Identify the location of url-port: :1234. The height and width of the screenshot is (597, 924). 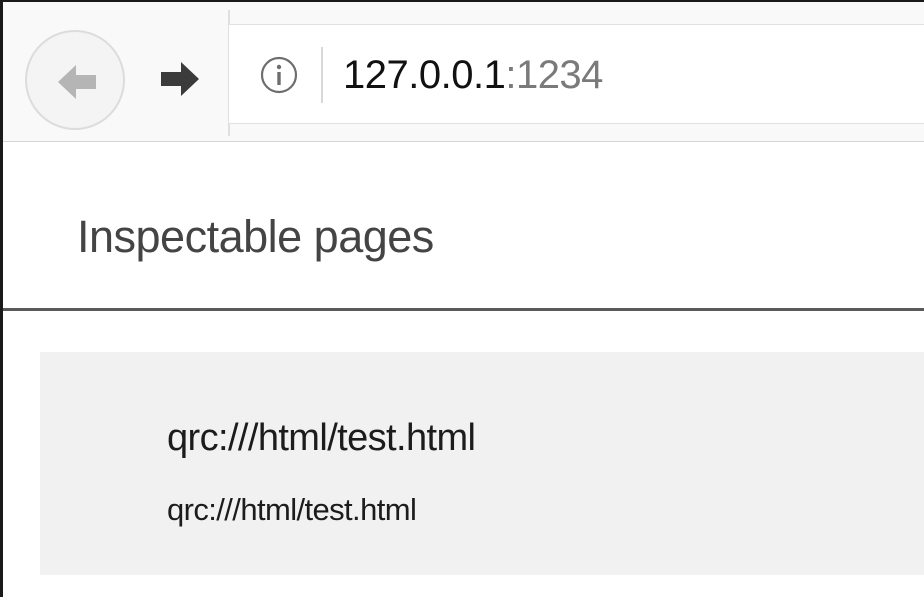
(554, 75).